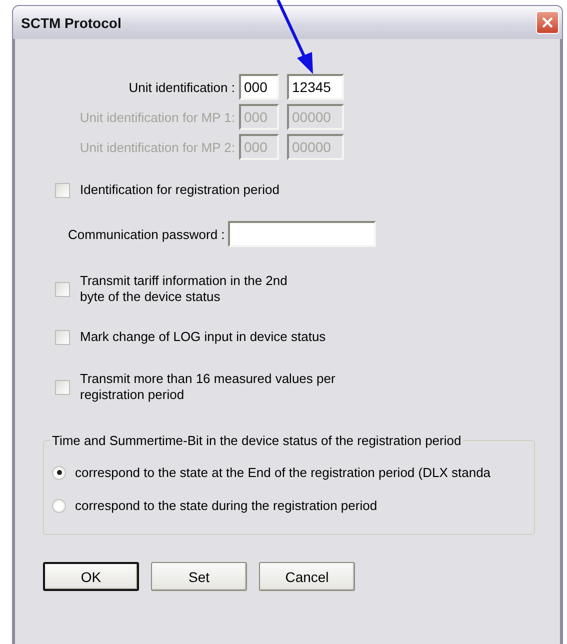 The width and height of the screenshot is (567, 644). I want to click on input-field: 000, so click(259, 87).